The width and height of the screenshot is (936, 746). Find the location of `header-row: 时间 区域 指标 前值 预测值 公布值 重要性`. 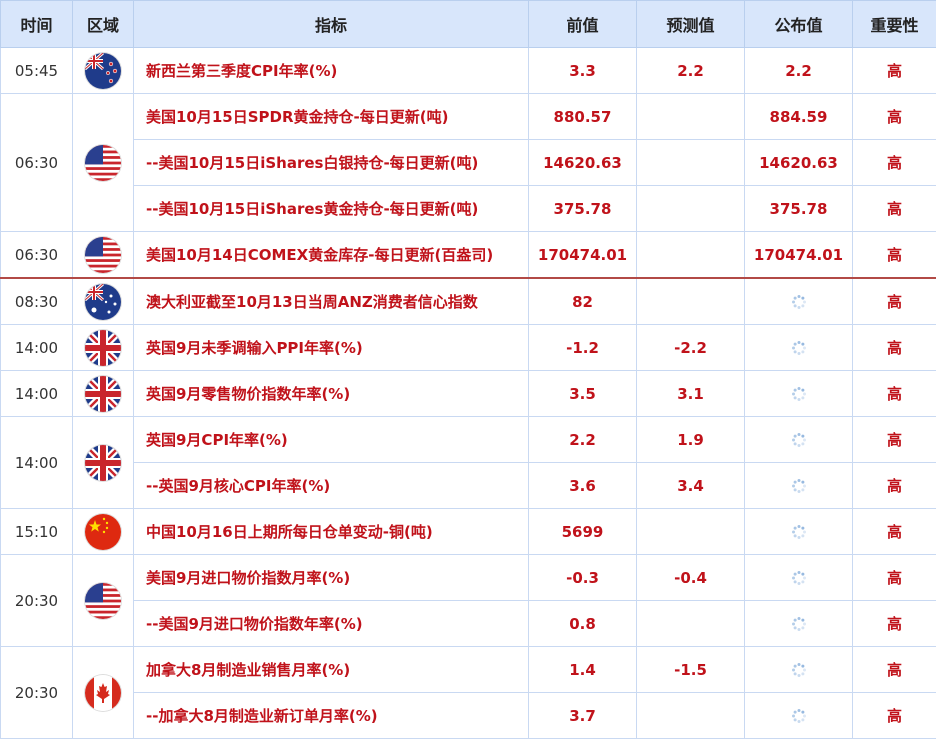

header-row: 时间 区域 指标 前值 预测值 公布值 重要性 is located at coordinates (468, 24).